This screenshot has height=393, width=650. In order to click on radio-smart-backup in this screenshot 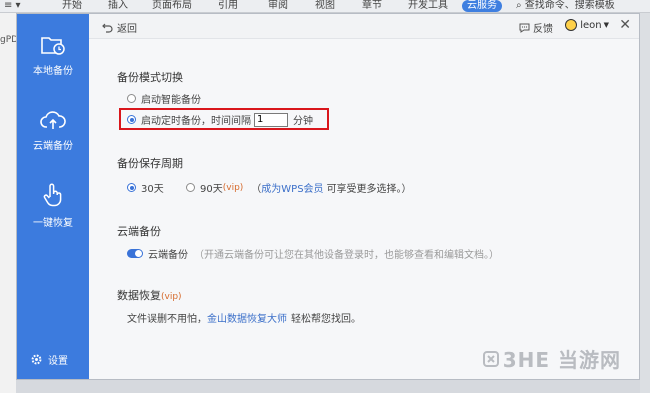, I will do `click(131, 98)`.